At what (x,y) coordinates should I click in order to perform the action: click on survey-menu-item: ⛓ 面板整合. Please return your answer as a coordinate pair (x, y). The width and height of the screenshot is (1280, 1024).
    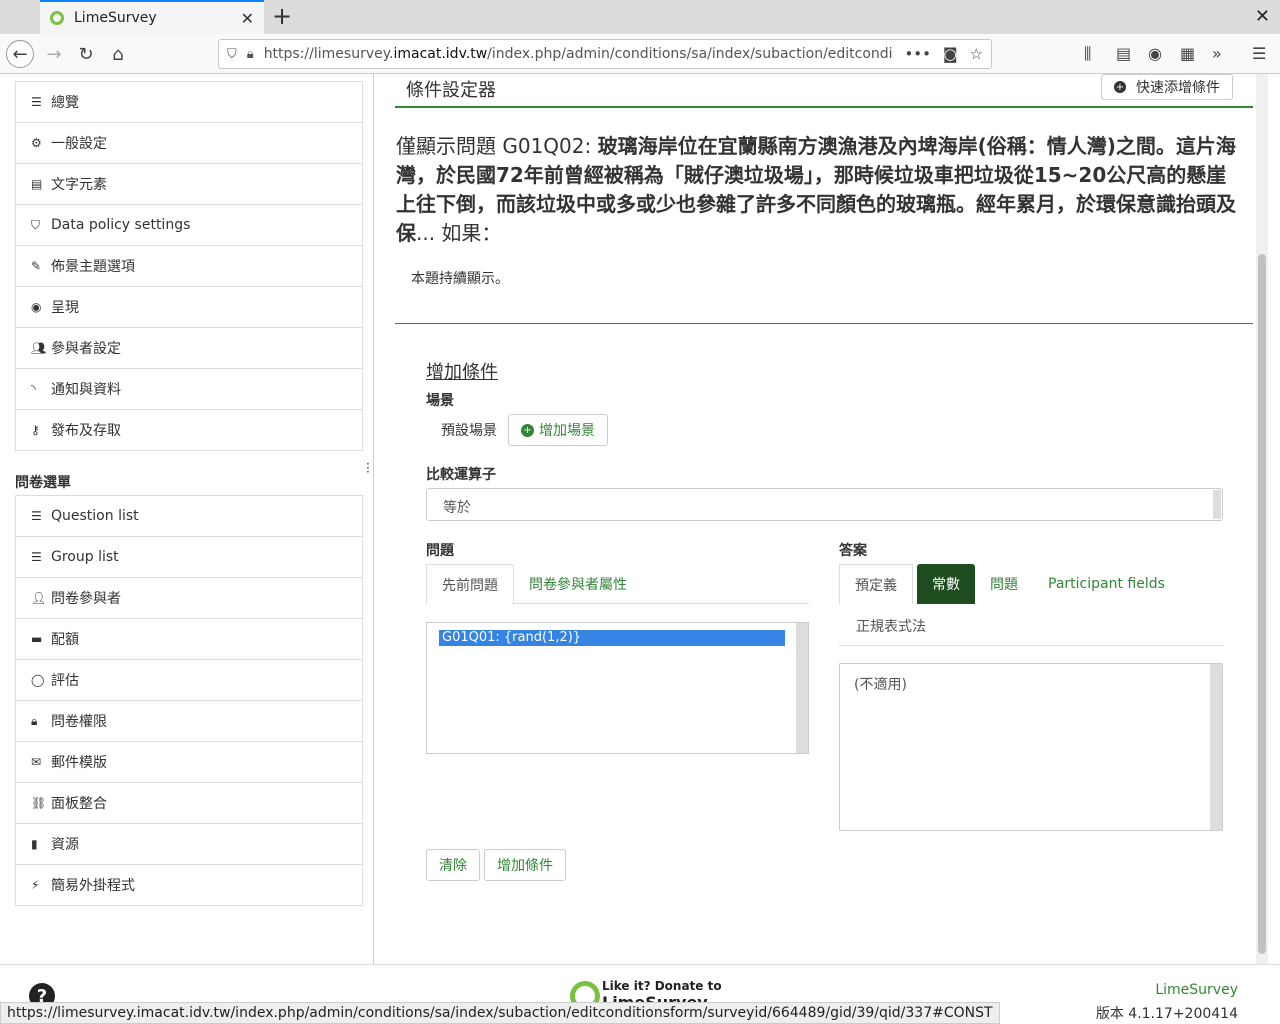
    Looking at the image, I should click on (189, 803).